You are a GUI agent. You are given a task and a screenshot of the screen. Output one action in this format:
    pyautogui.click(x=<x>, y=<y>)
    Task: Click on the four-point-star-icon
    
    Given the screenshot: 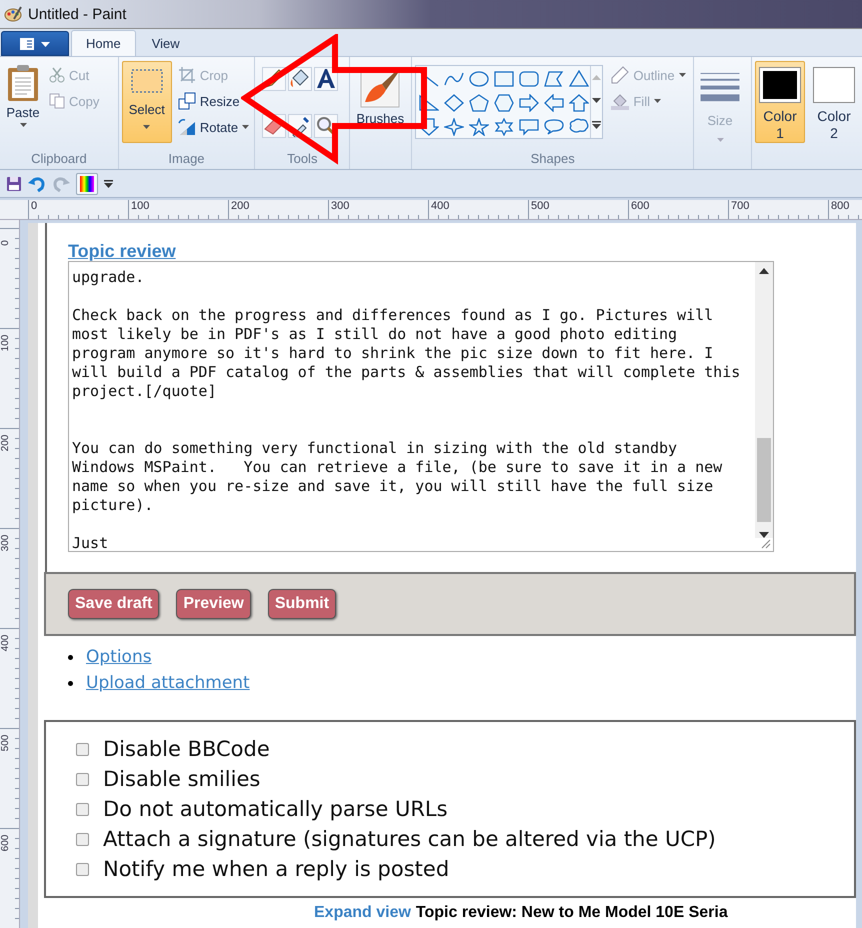 What is the action you would take?
    pyautogui.click(x=454, y=127)
    